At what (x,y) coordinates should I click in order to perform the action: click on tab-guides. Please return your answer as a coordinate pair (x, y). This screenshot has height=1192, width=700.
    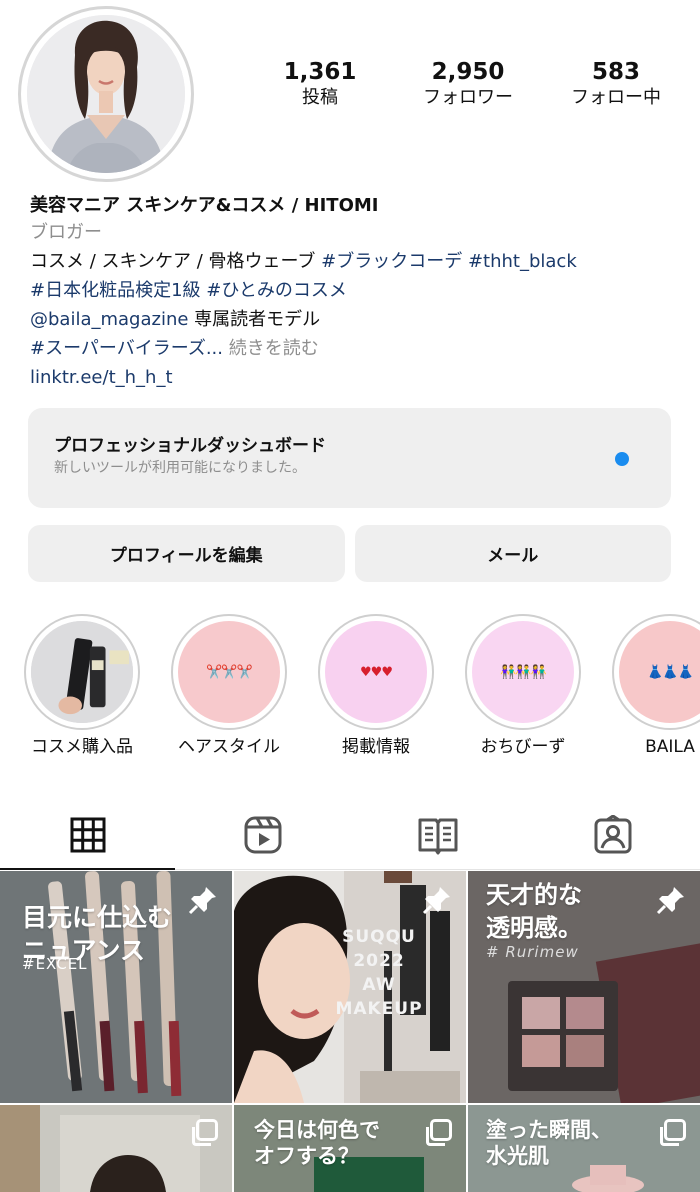
    Looking at the image, I should click on (437, 834).